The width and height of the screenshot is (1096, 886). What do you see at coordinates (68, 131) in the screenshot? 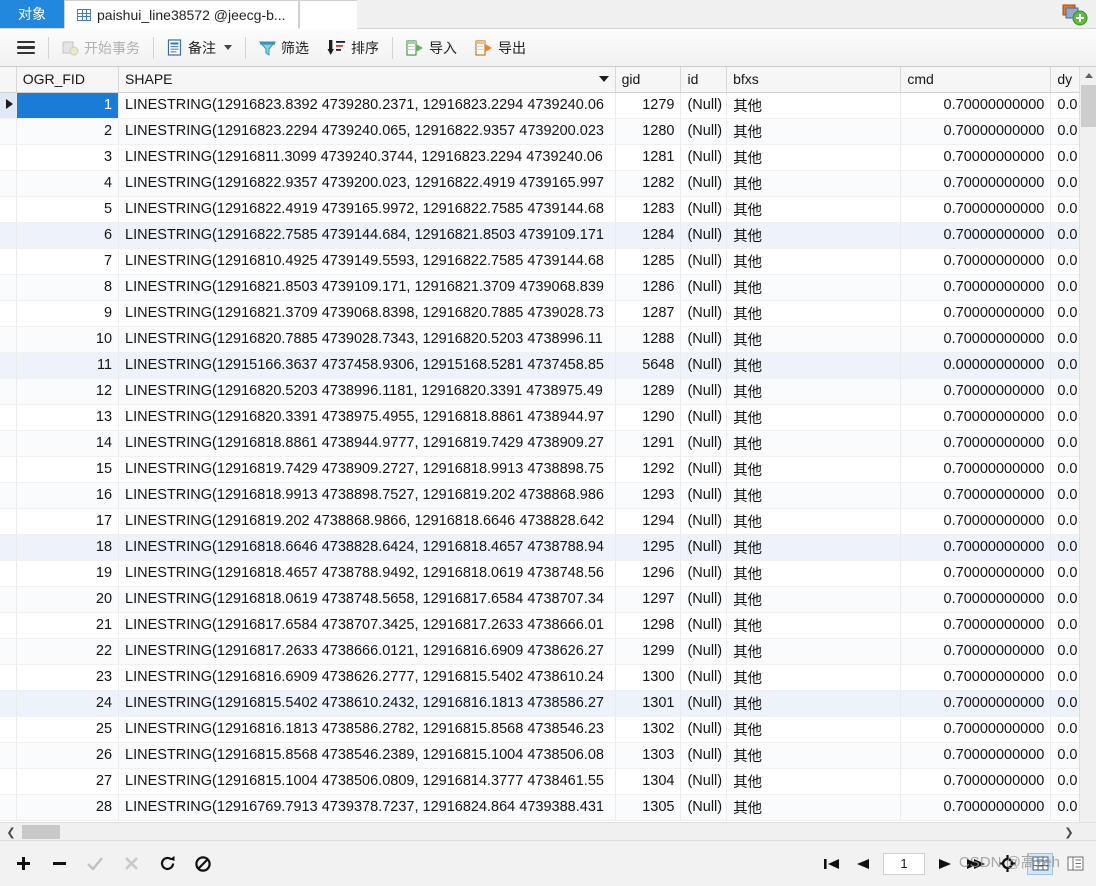
I see `cell-ogr-fid: 2` at bounding box center [68, 131].